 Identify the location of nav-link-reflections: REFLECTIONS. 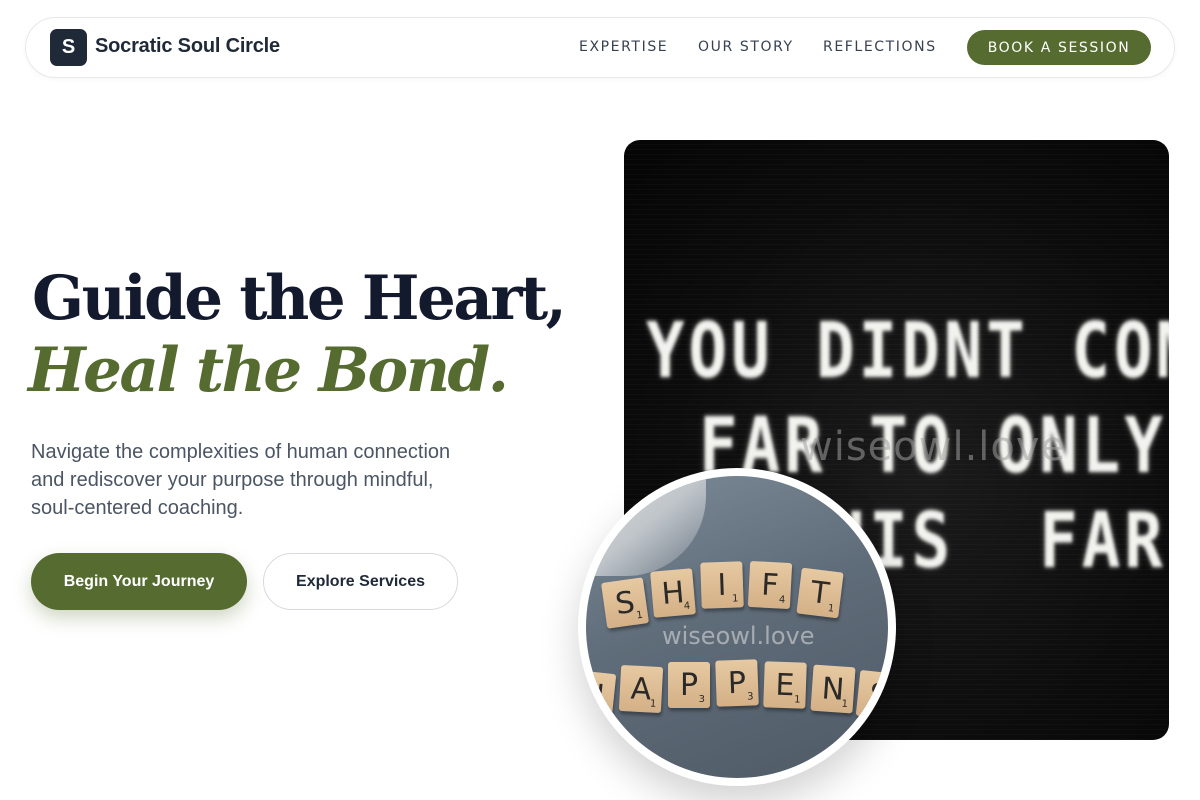
(880, 47).